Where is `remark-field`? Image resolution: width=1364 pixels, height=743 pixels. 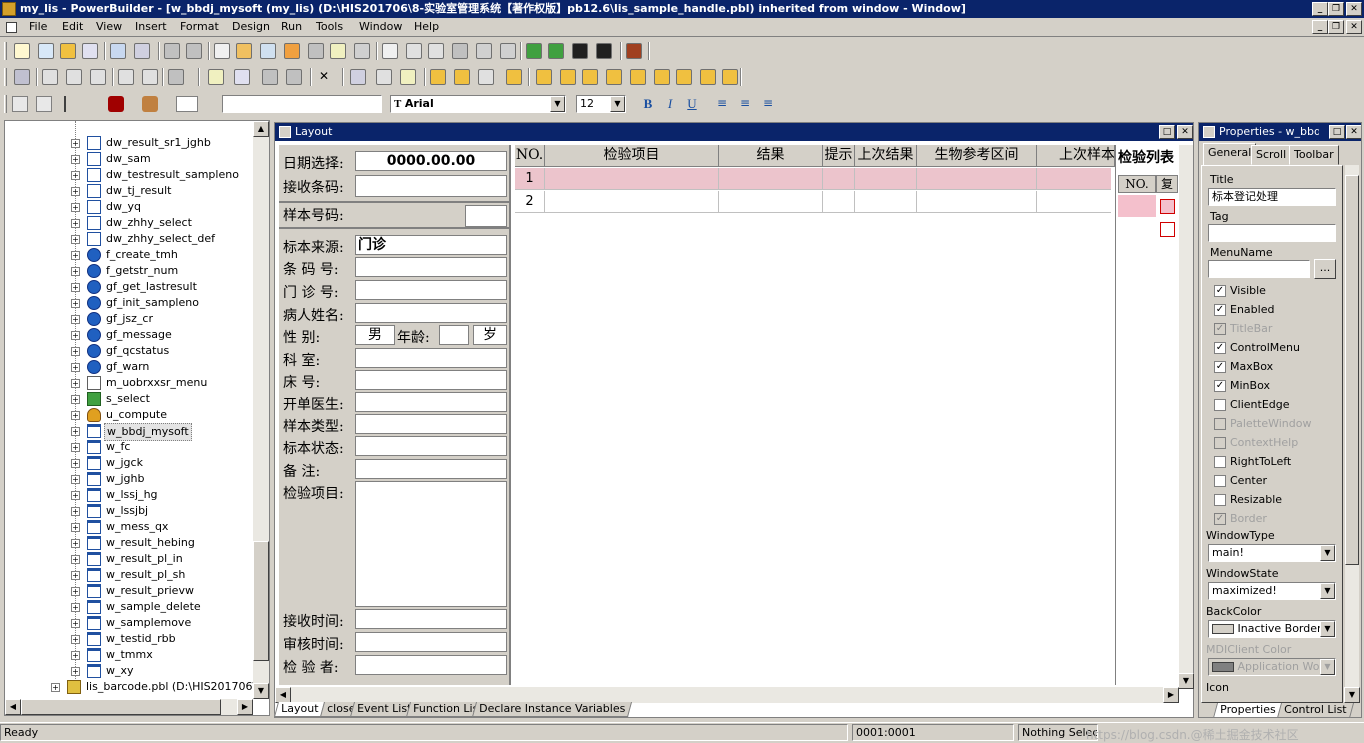 remark-field is located at coordinates (431, 469).